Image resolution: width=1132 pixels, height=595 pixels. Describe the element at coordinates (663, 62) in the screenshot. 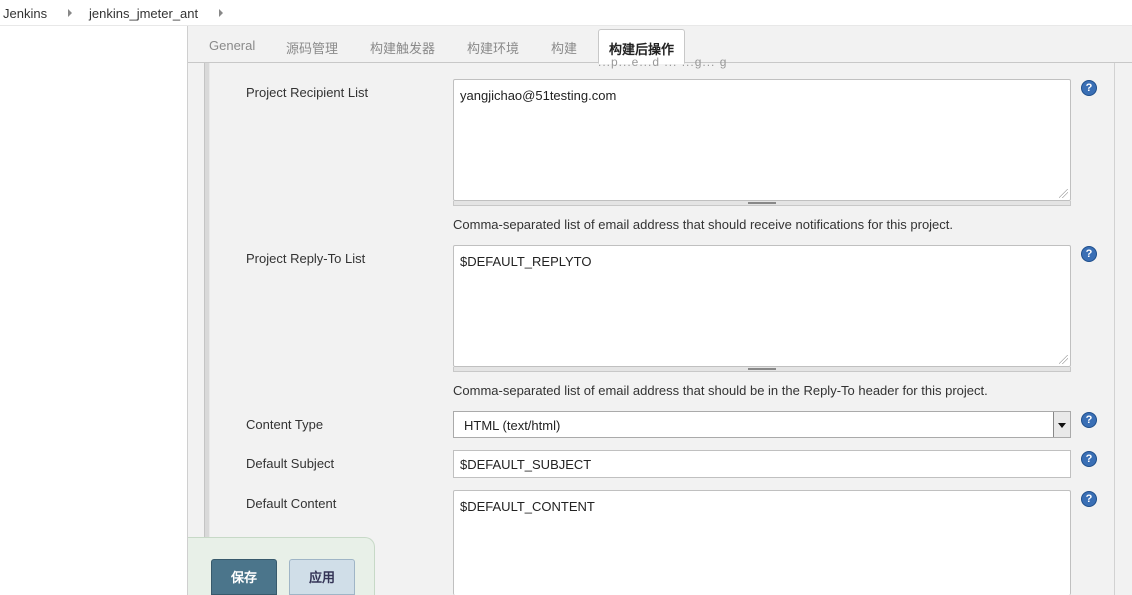

I see `clipped-description: ...p...e...d ... ...g... g` at that location.